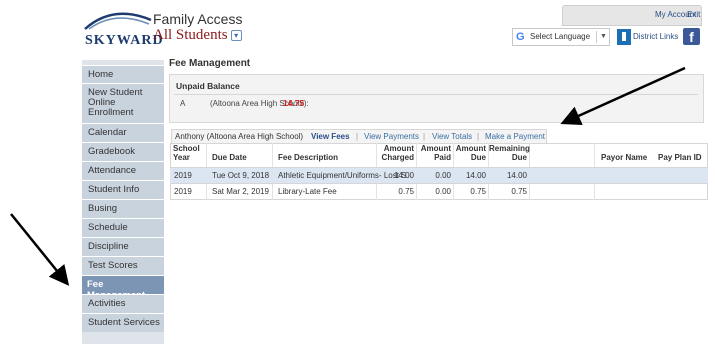 This screenshot has height=344, width=715. What do you see at coordinates (623, 95) in the screenshot?
I see `arrow-to-make-payment` at bounding box center [623, 95].